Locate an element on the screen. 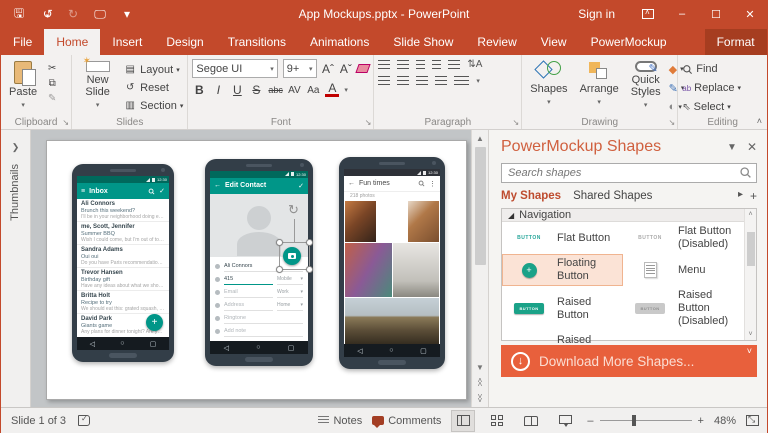 The image size is (768, 433). reset-button: ↺ Reset is located at coordinates (153, 87).